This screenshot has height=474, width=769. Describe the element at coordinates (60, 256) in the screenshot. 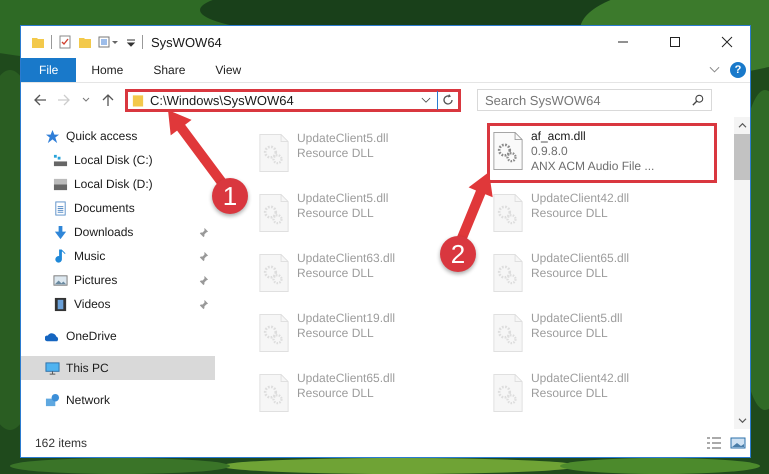

I see `music-icon` at that location.